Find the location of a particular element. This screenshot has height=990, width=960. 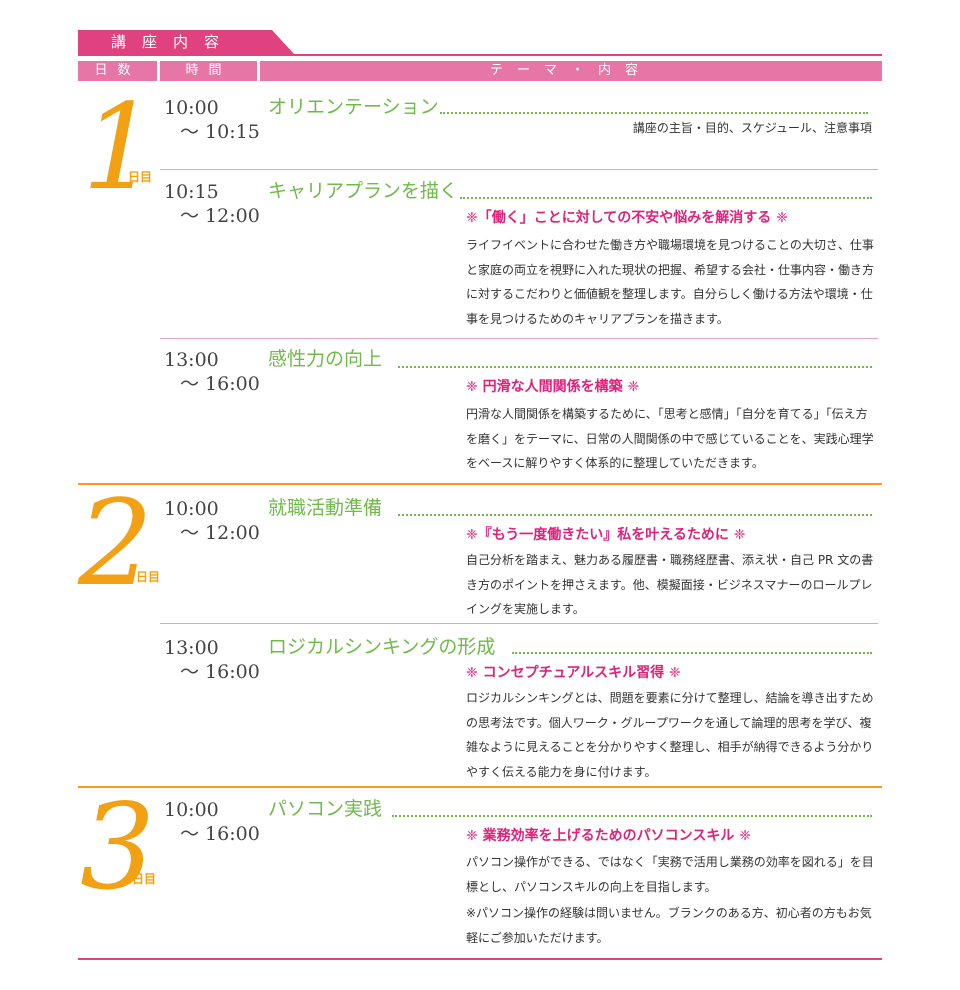

column-header-time: 時間 is located at coordinates (208, 71).